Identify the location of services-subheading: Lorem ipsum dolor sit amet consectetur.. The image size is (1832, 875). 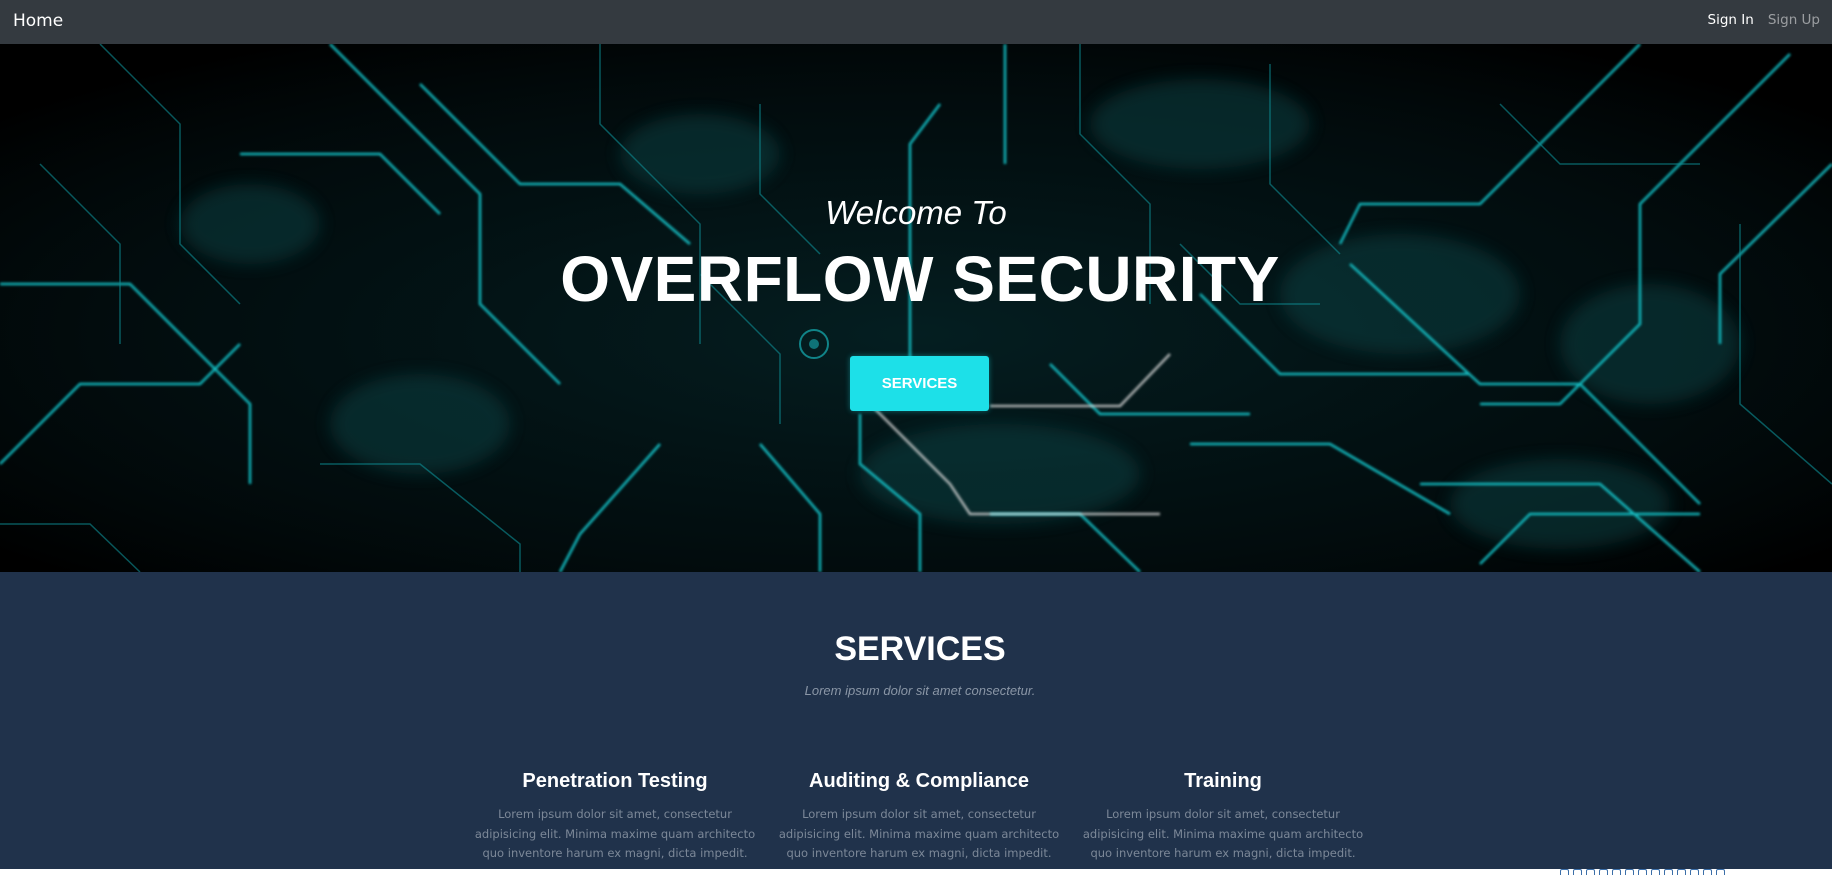
(920, 690).